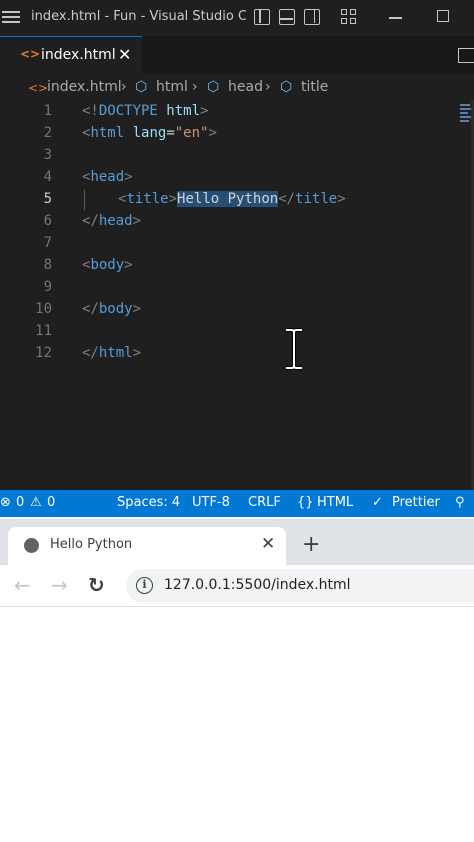 Image resolution: width=474 pixels, height=842 pixels. I want to click on address-bar: i 127.0.0.1:5500/index.html, so click(300, 586).